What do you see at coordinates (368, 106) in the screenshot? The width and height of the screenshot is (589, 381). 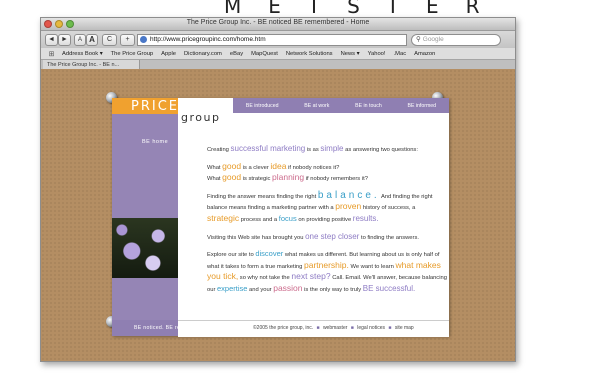 I see `nav-be-in-touch: BE in touch` at bounding box center [368, 106].